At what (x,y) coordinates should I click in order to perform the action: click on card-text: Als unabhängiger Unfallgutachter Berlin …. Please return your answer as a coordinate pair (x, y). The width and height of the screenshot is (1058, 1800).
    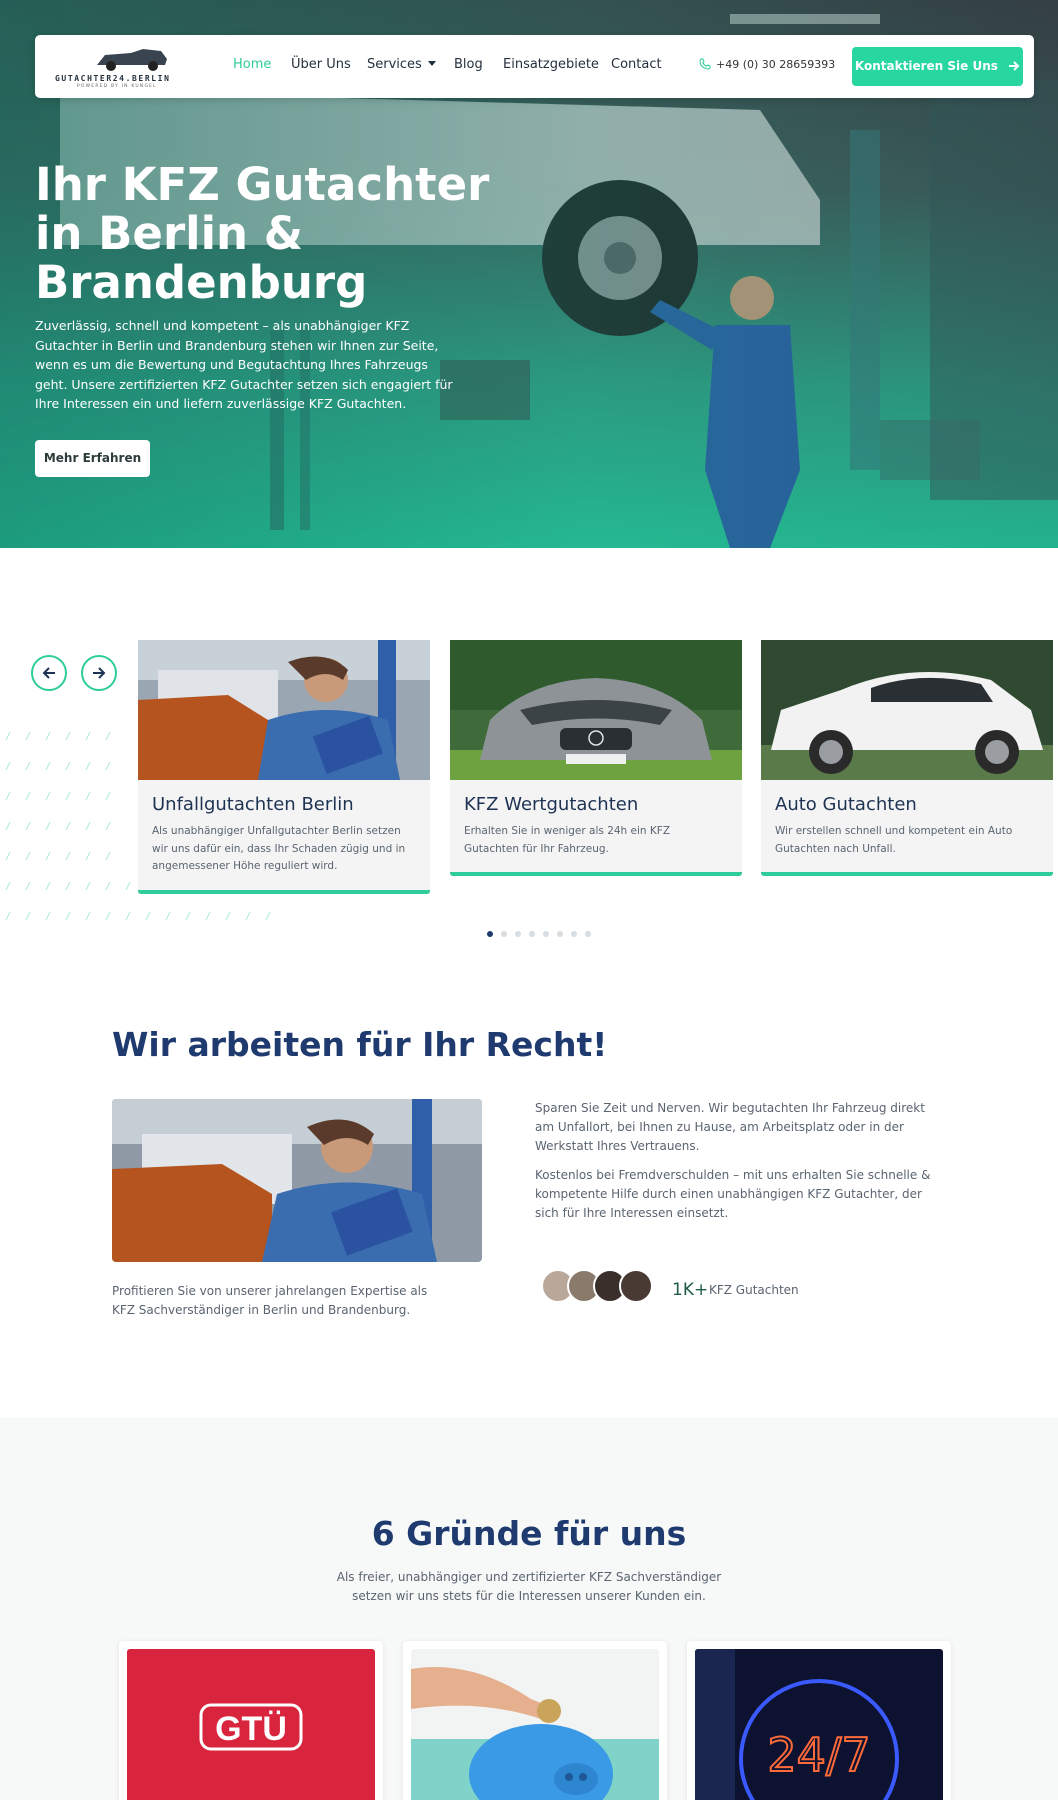
    Looking at the image, I should click on (279, 848).